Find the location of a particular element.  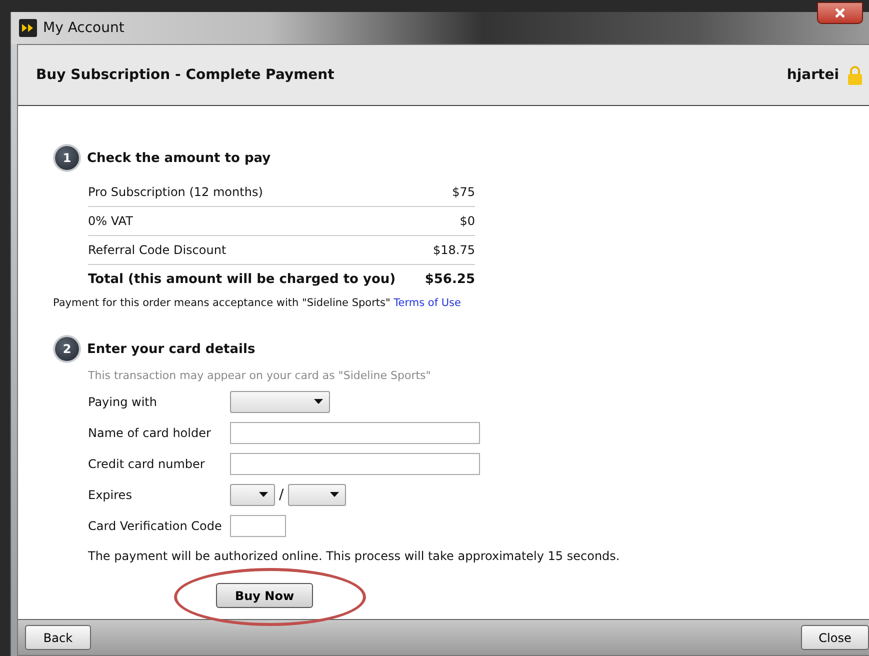

line-label: 0% VAT is located at coordinates (110, 221).